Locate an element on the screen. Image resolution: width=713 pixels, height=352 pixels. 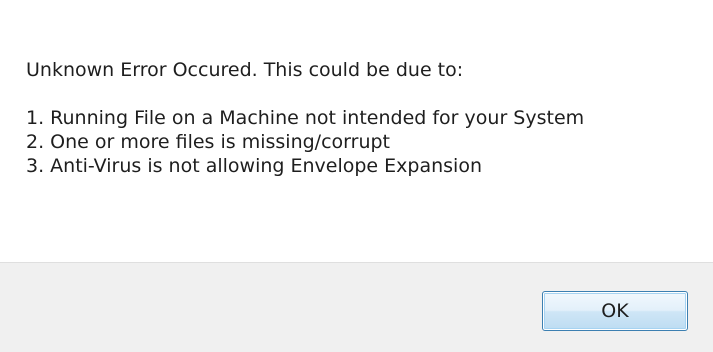
ok-button: OK is located at coordinates (615, 311).